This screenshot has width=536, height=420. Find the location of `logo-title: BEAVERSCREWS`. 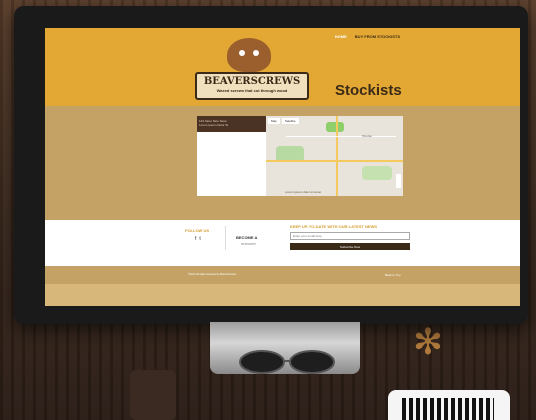

logo-title: BEAVERSCREWS is located at coordinates (252, 81).